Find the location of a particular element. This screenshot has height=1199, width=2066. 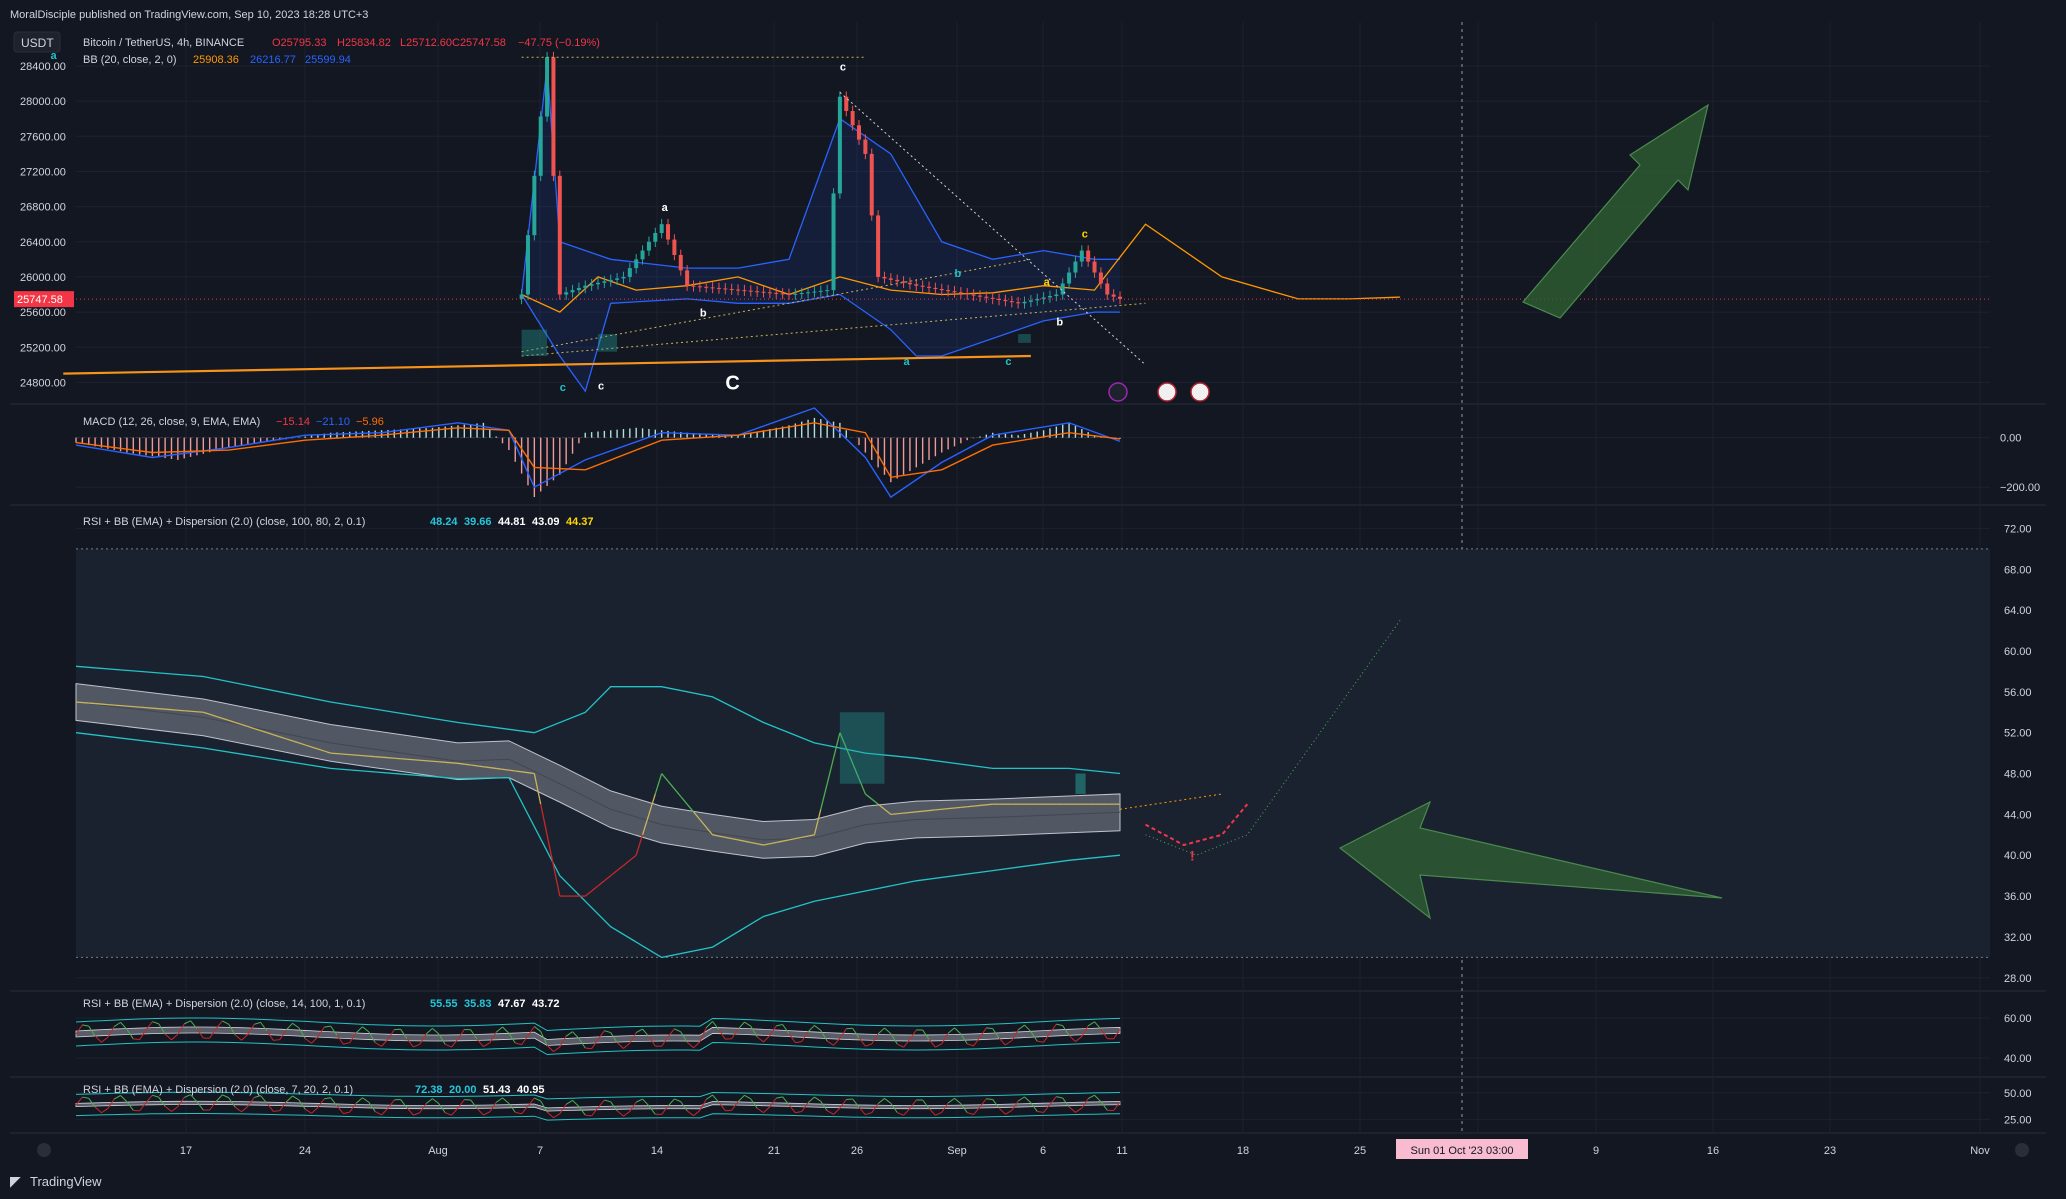

lightning-event-icon is located at coordinates (1118, 392).